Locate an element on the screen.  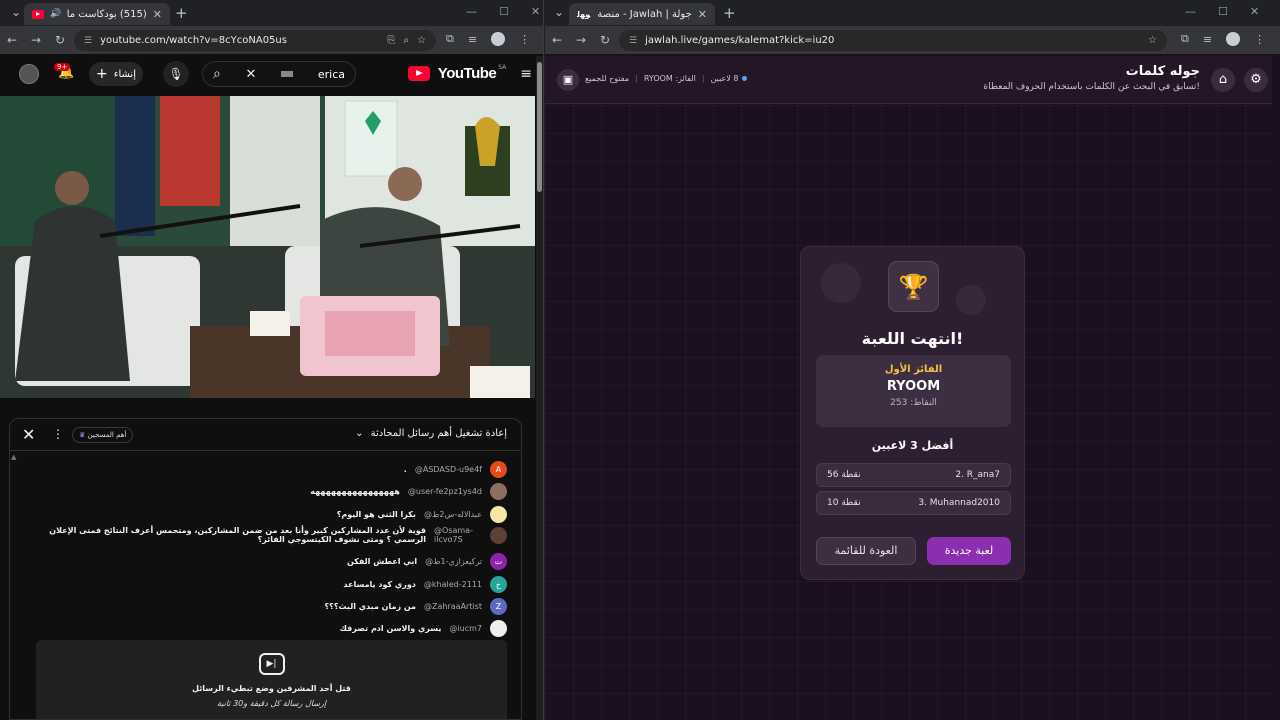
zoom-icon: ⌕ is located at coordinates (406, 40).